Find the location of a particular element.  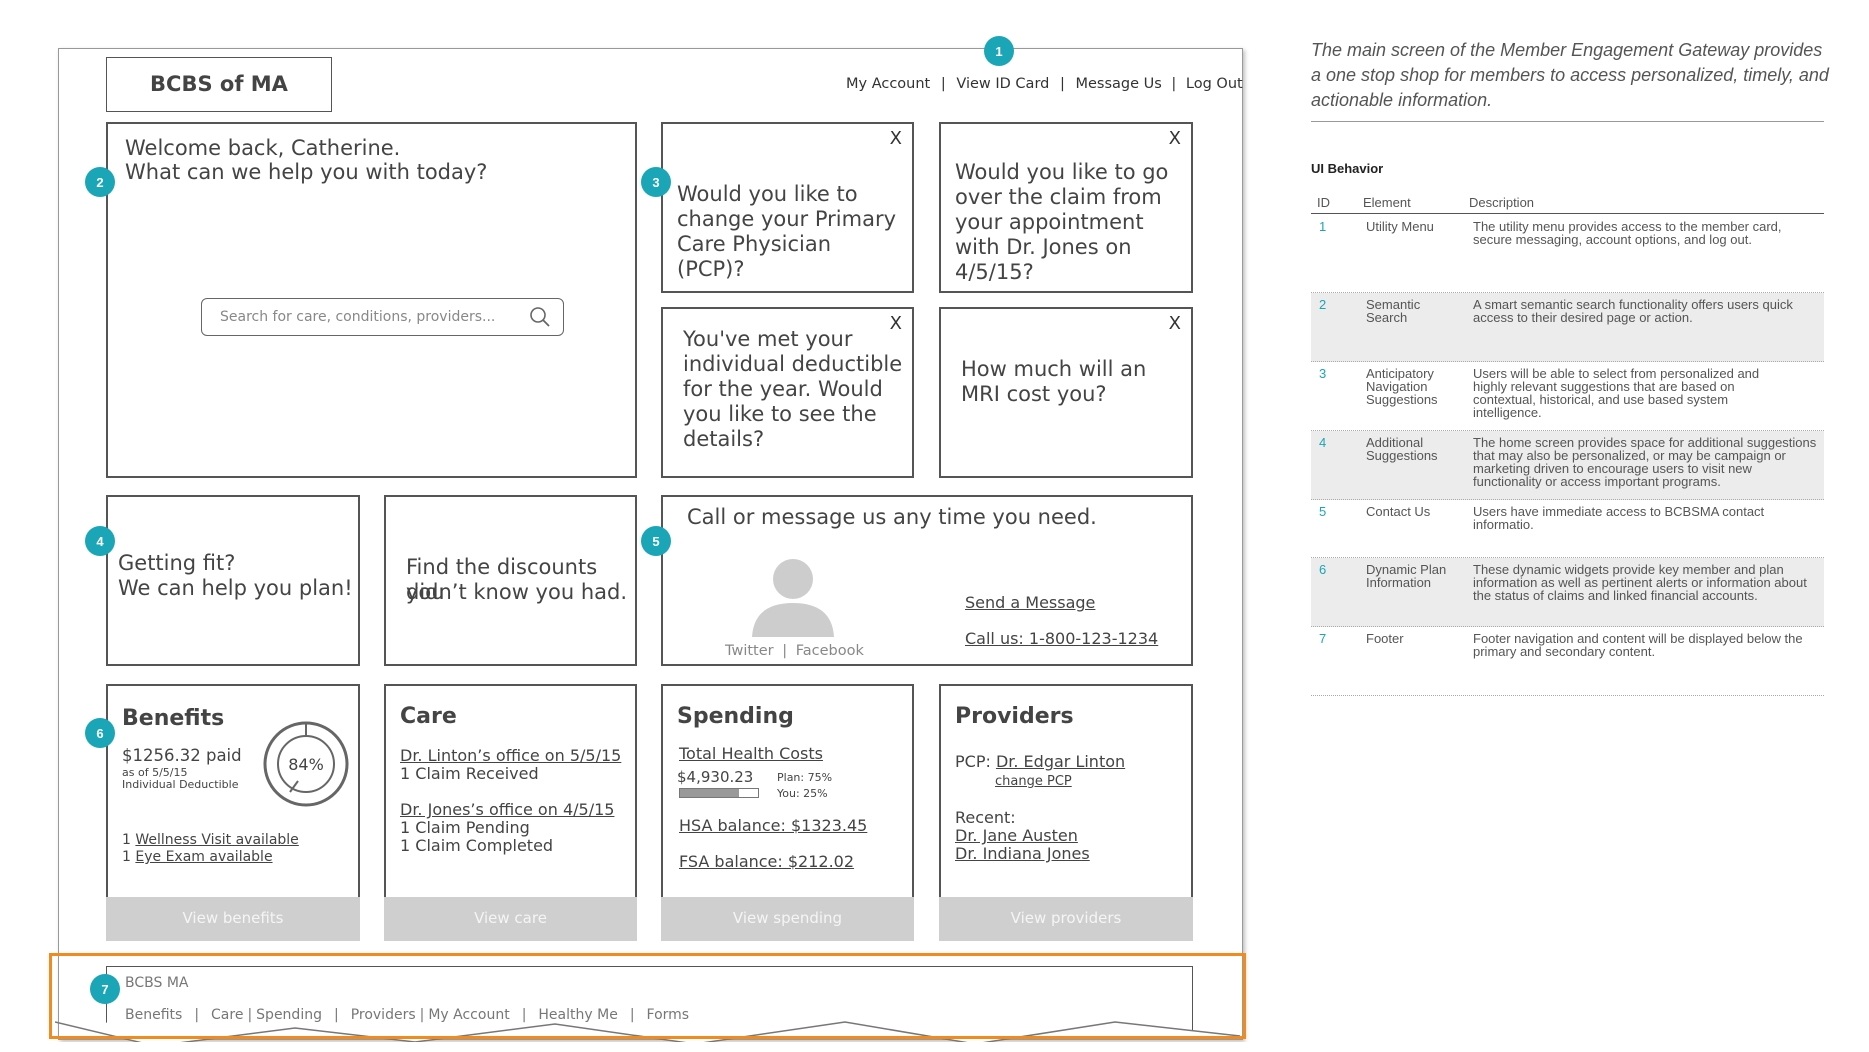

column-header-description: Description is located at coordinates (1502, 202).